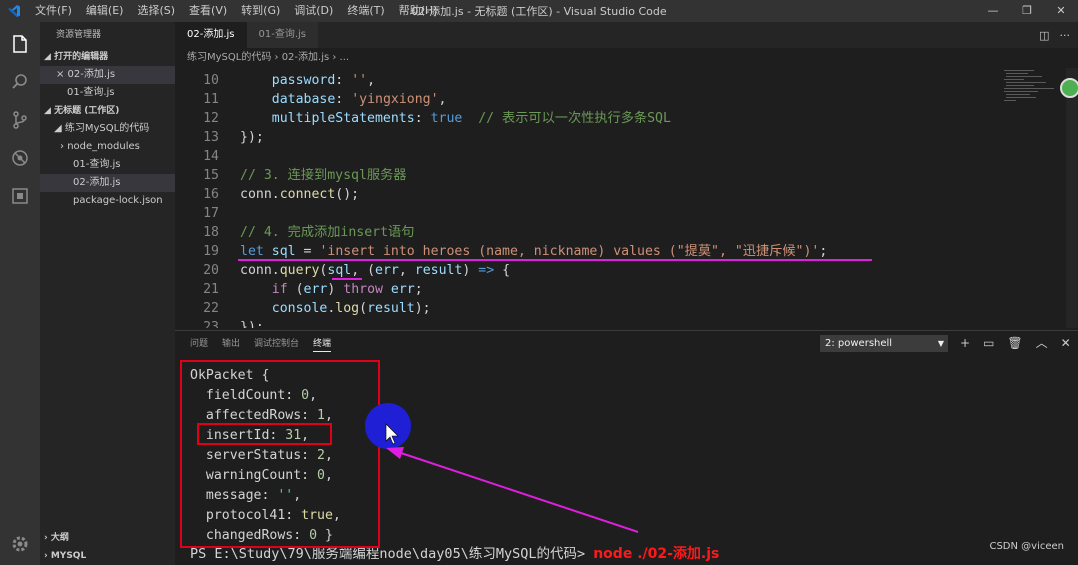 The width and height of the screenshot is (1078, 565). I want to click on arrow-head, so click(395, 453).